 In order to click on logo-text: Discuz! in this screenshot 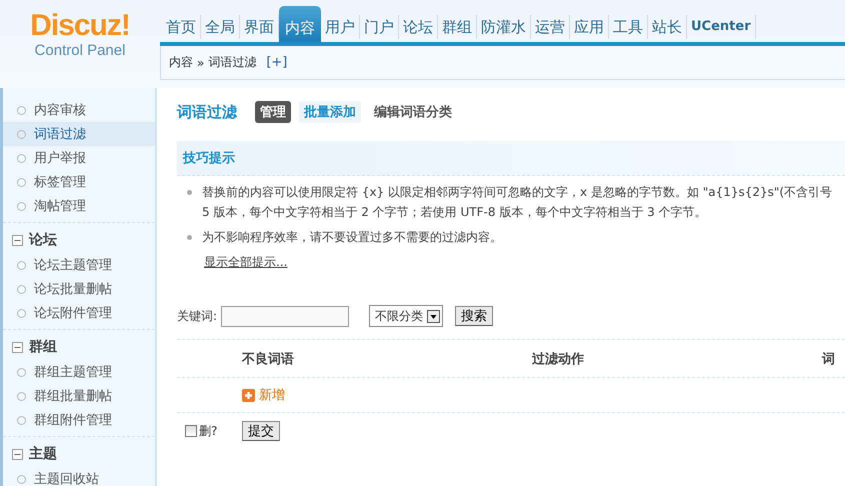, I will do `click(80, 26)`.